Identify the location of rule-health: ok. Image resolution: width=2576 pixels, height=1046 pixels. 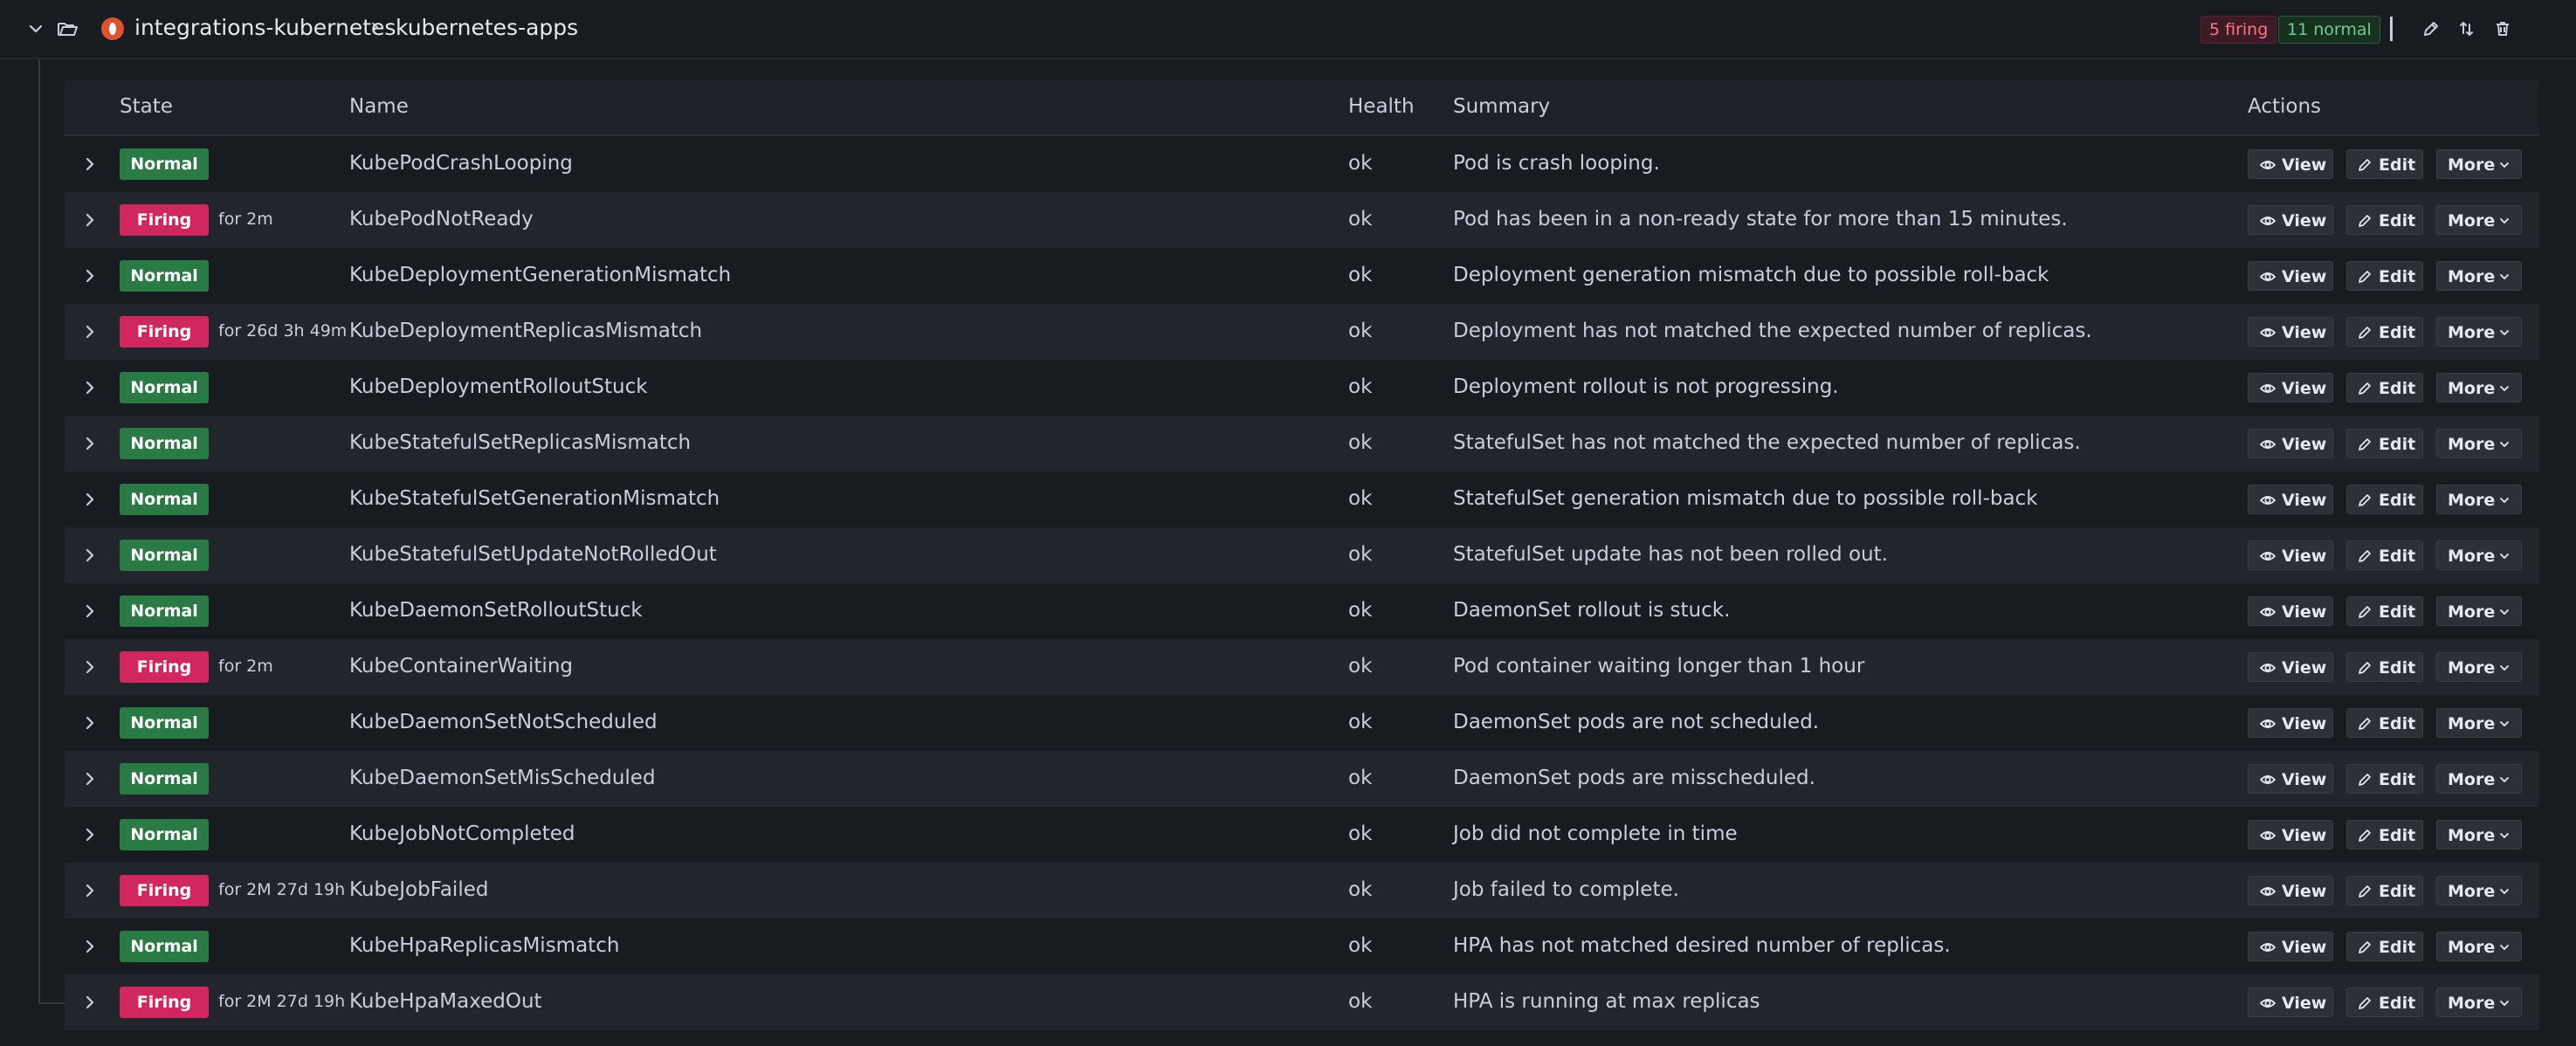
(1360, 833).